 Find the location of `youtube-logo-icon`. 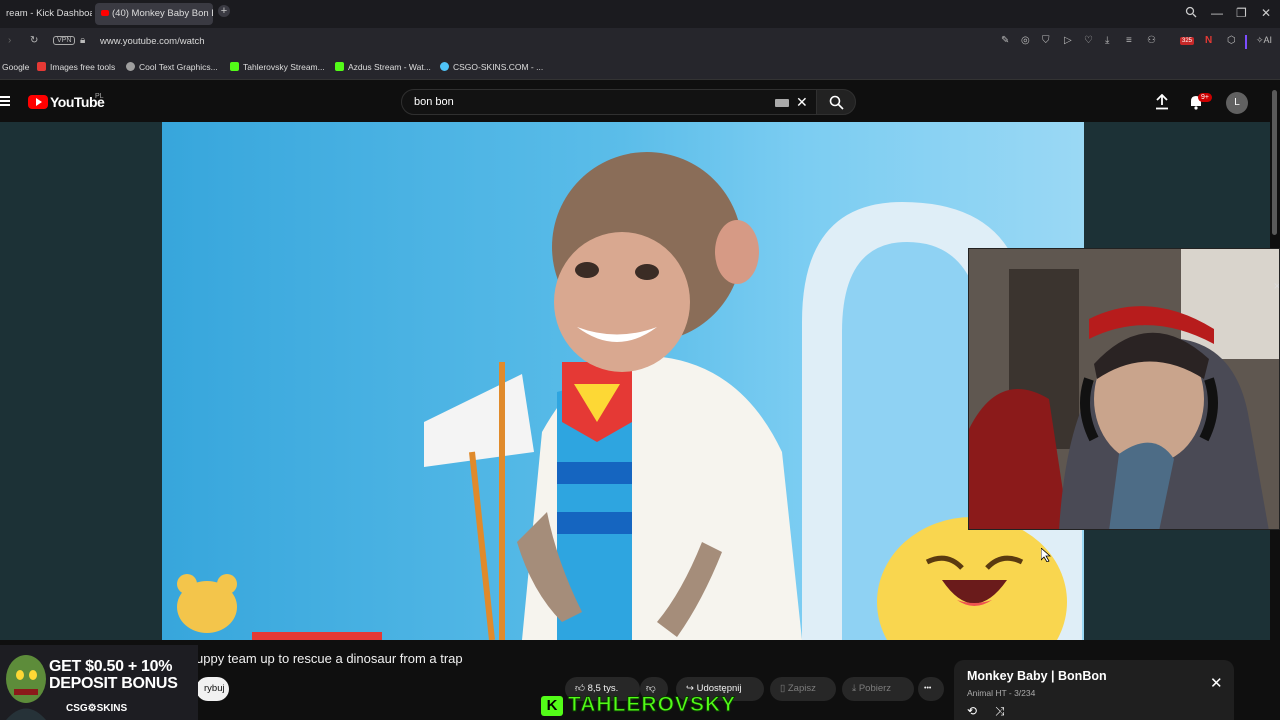

youtube-logo-icon is located at coordinates (38, 102).